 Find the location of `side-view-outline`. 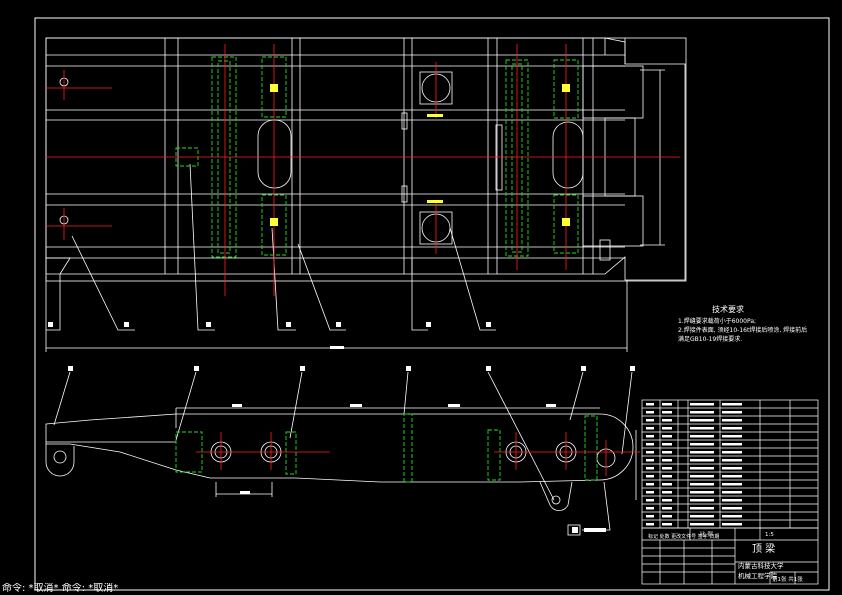

side-view-outline is located at coordinates (339, 448).